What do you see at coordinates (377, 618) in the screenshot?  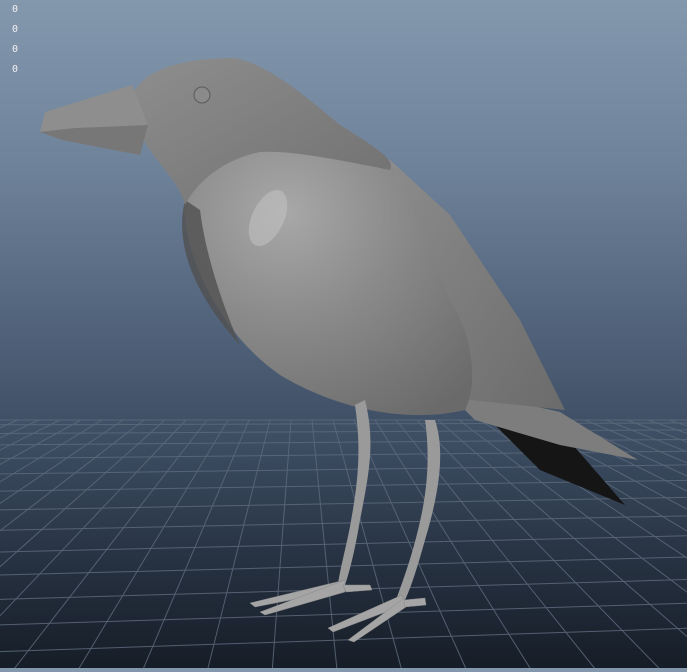 I see `right-foot` at bounding box center [377, 618].